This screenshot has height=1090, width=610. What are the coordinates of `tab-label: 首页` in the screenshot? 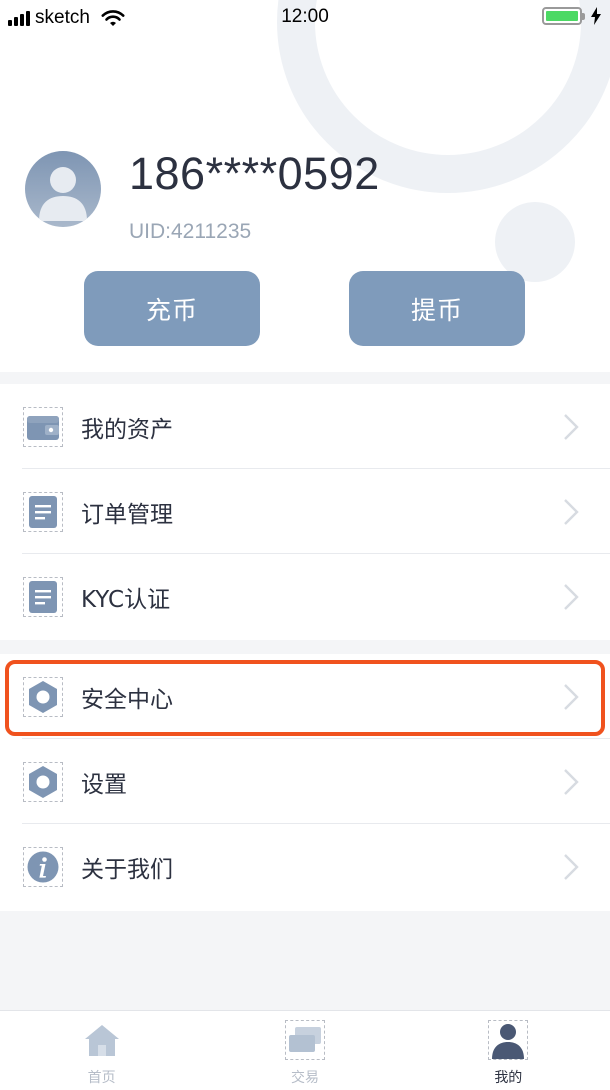 It's located at (101, 1078).